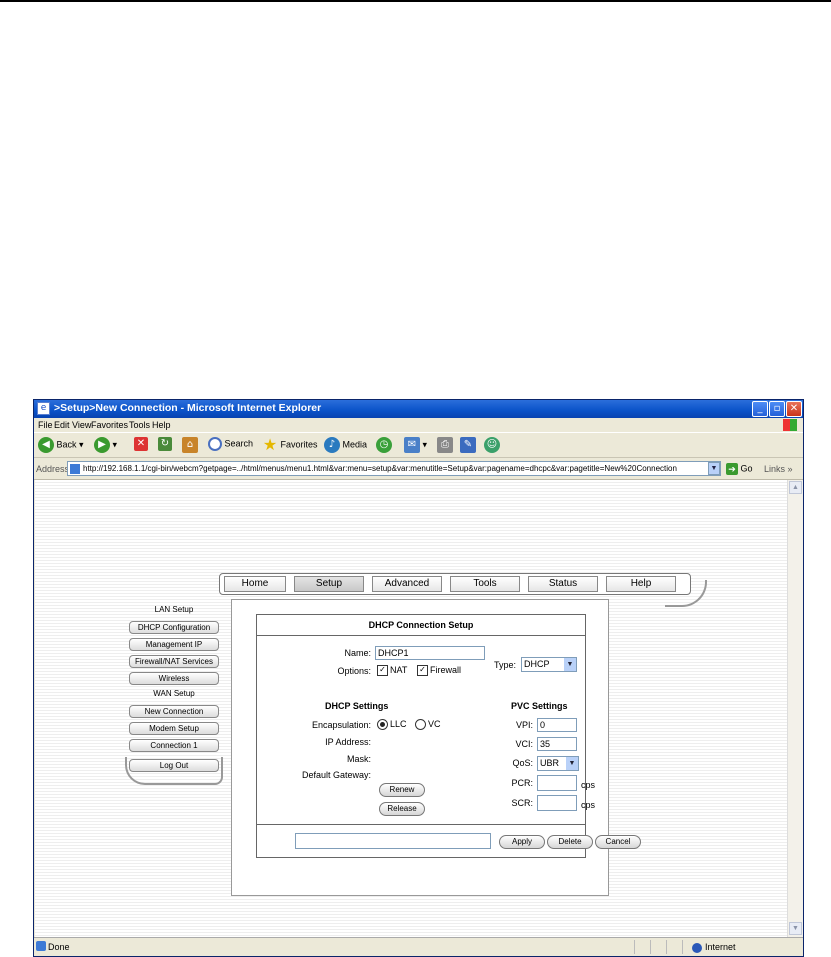 This screenshot has height=957, width=831. What do you see at coordinates (618, 842) in the screenshot?
I see `cancel-button: Cancel` at bounding box center [618, 842].